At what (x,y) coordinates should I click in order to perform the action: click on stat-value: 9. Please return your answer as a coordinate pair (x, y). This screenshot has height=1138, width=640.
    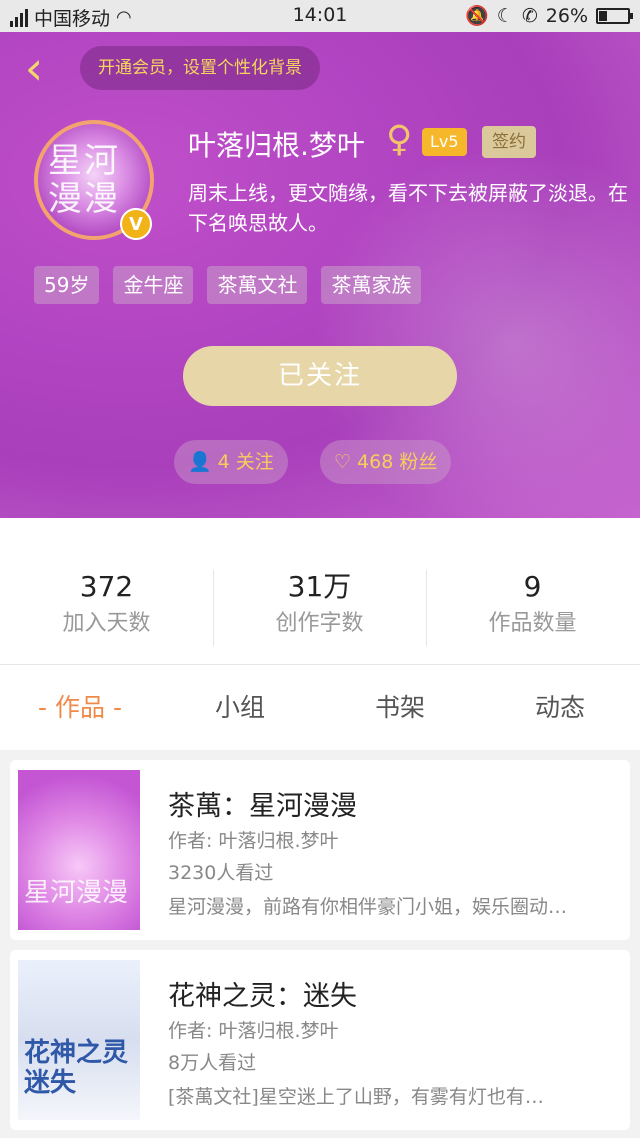
    Looking at the image, I should click on (532, 586).